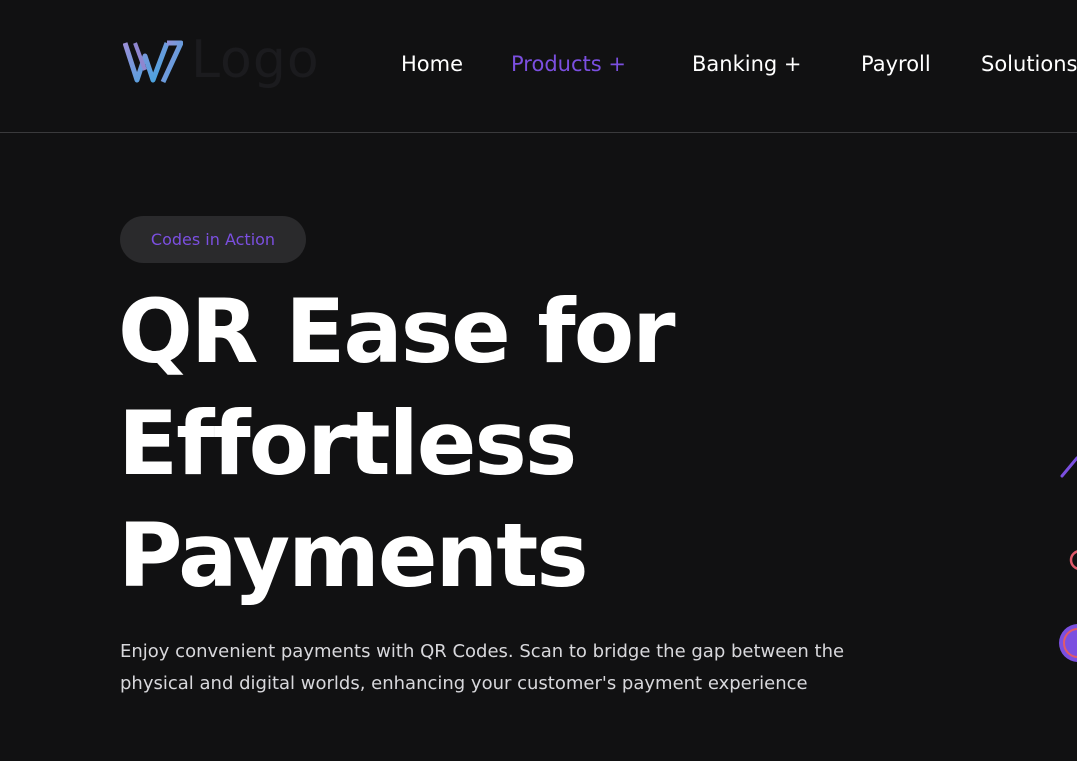 The image size is (1077, 761). I want to click on logo-mark-icon, so click(153, 62).